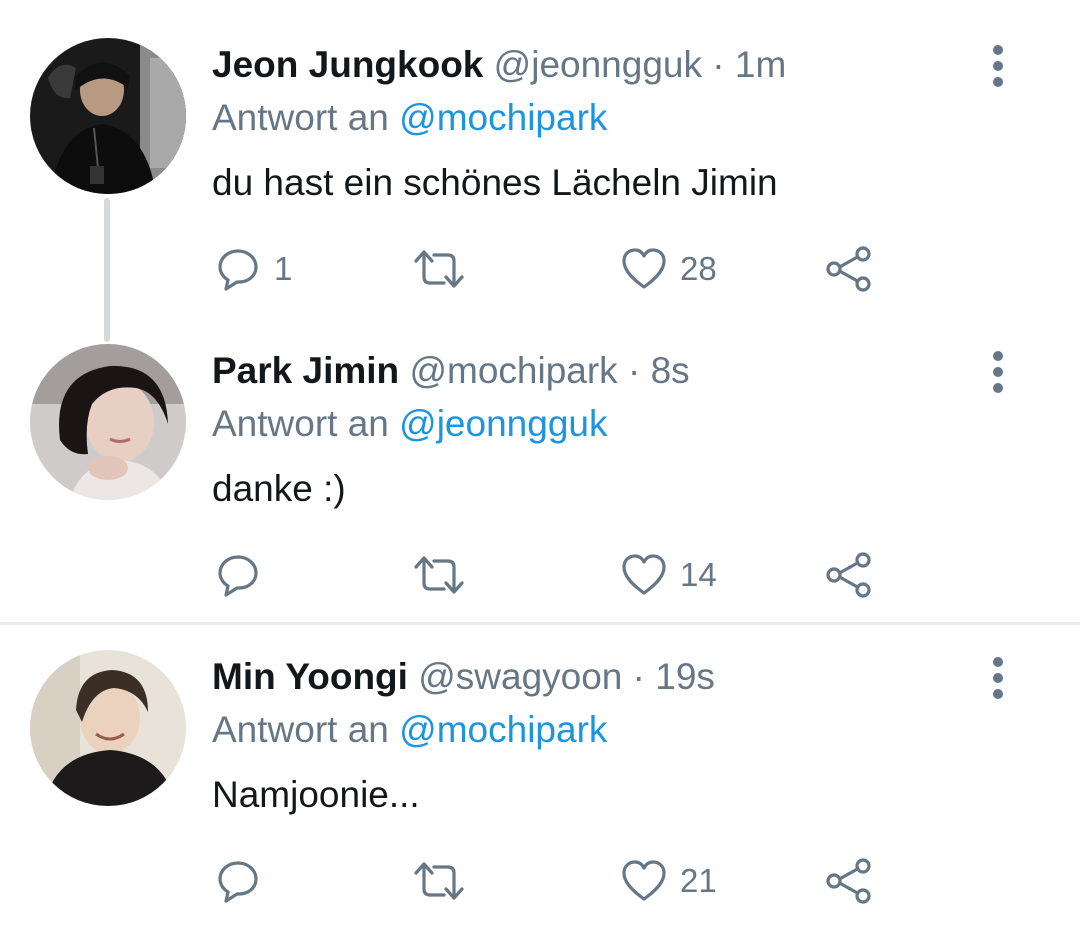  Describe the element at coordinates (668, 881) in the screenshot. I see `like-button: 21` at that location.